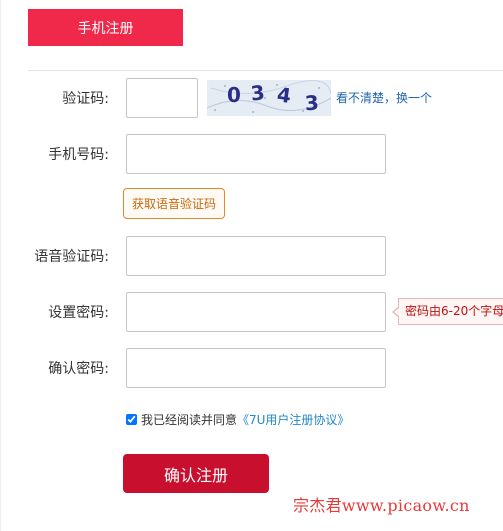 The image size is (503, 531). Describe the element at coordinates (256, 368) in the screenshot. I see `confirm-password-input` at that location.